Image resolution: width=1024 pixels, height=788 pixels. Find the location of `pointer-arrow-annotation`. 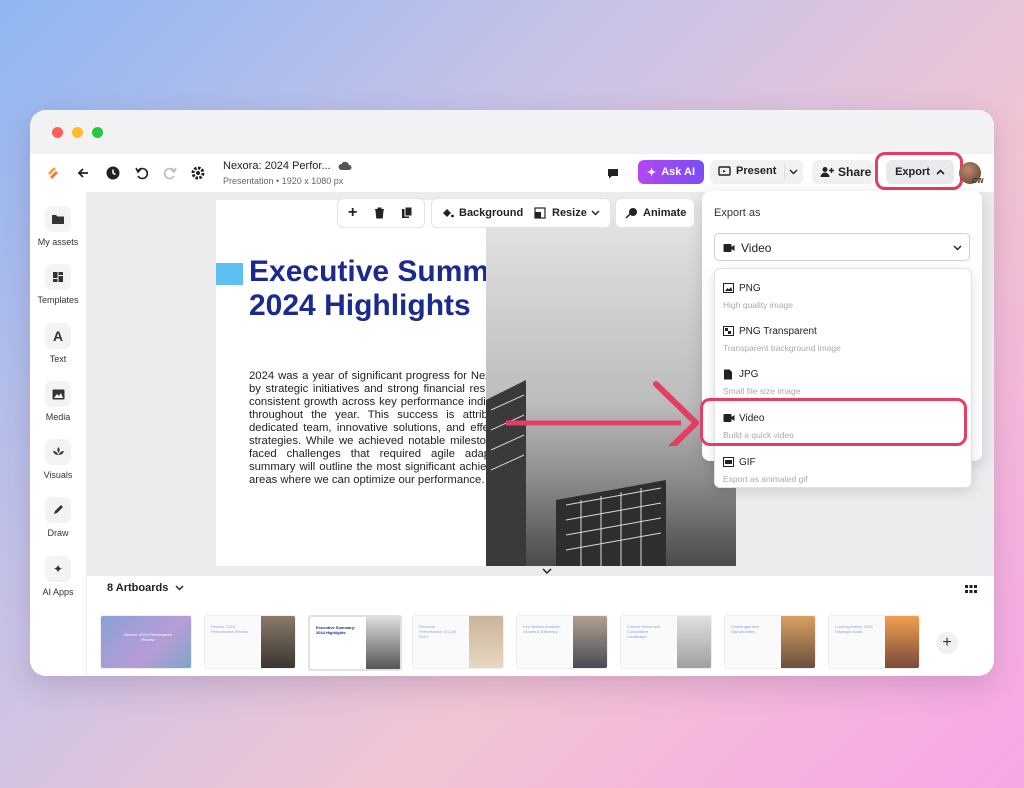

pointer-arrow-annotation is located at coordinates (602, 413).